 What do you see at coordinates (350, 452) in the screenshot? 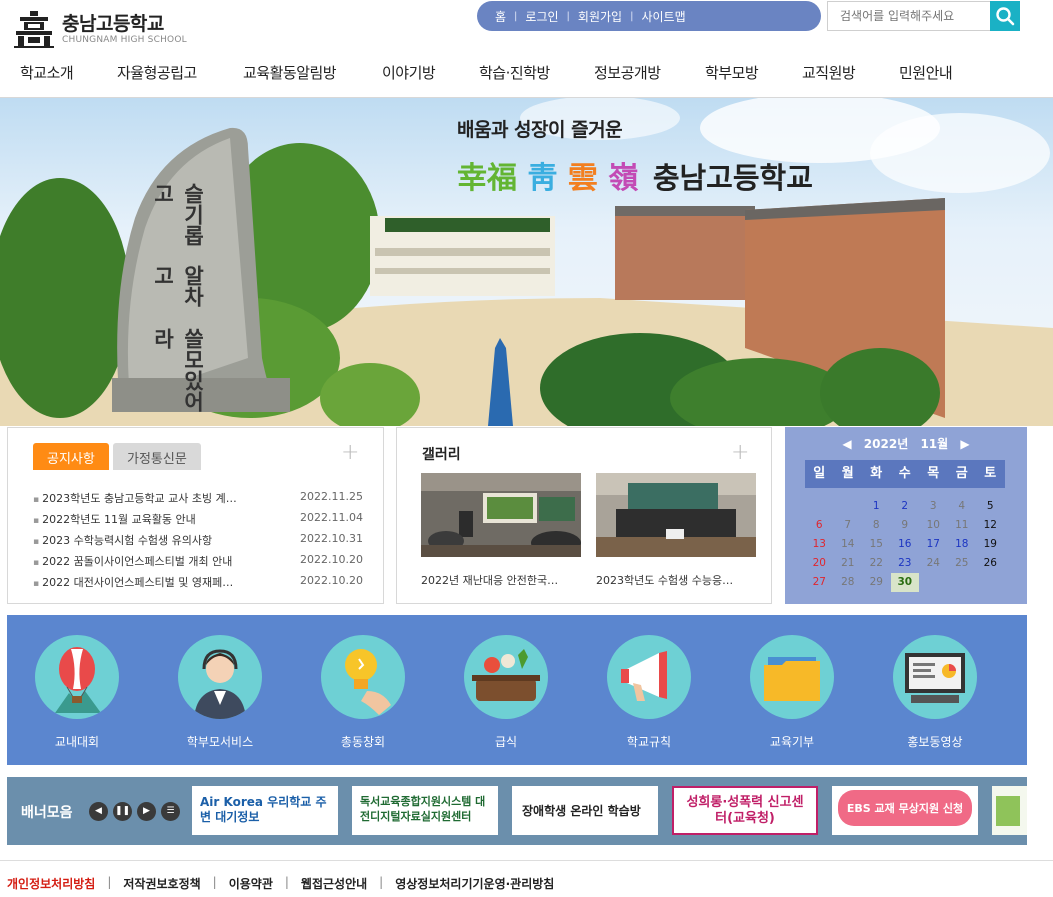
I see `notice-more-icon: +` at bounding box center [350, 452].